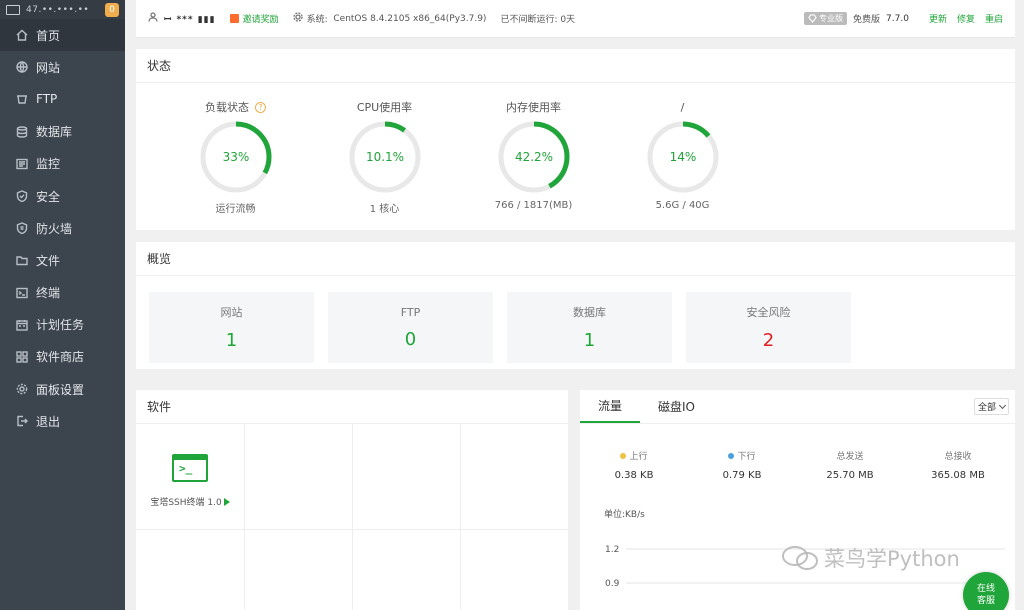  What do you see at coordinates (768, 327) in the screenshot?
I see `overview-card: 安全风险 2` at bounding box center [768, 327].